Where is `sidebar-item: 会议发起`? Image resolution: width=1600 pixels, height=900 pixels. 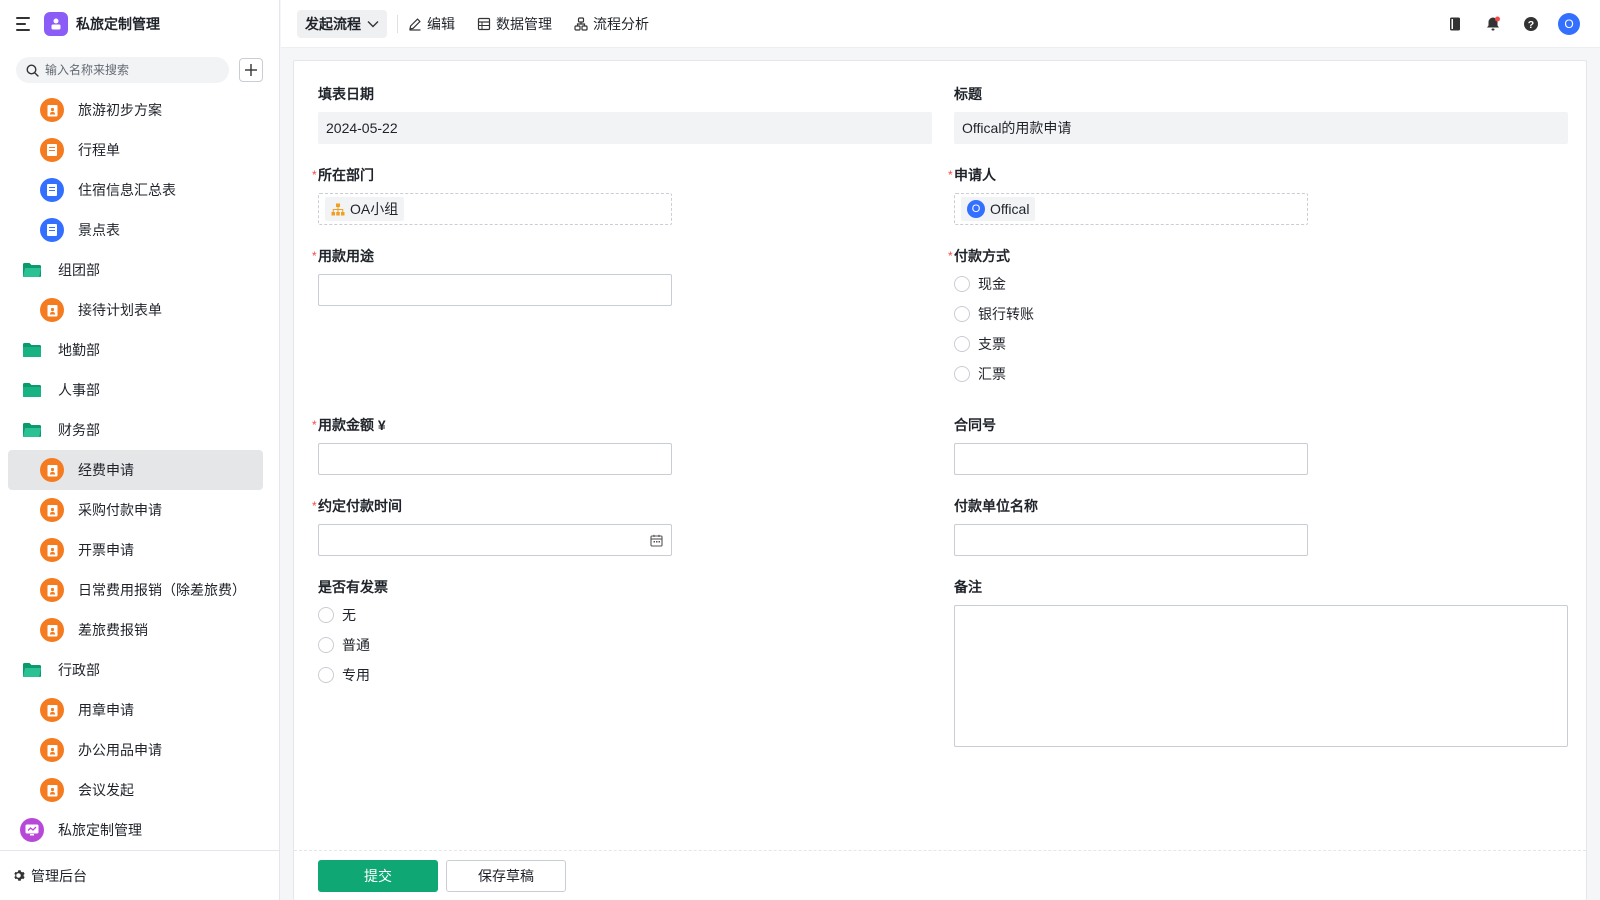 sidebar-item: 会议发起 is located at coordinates (135, 790).